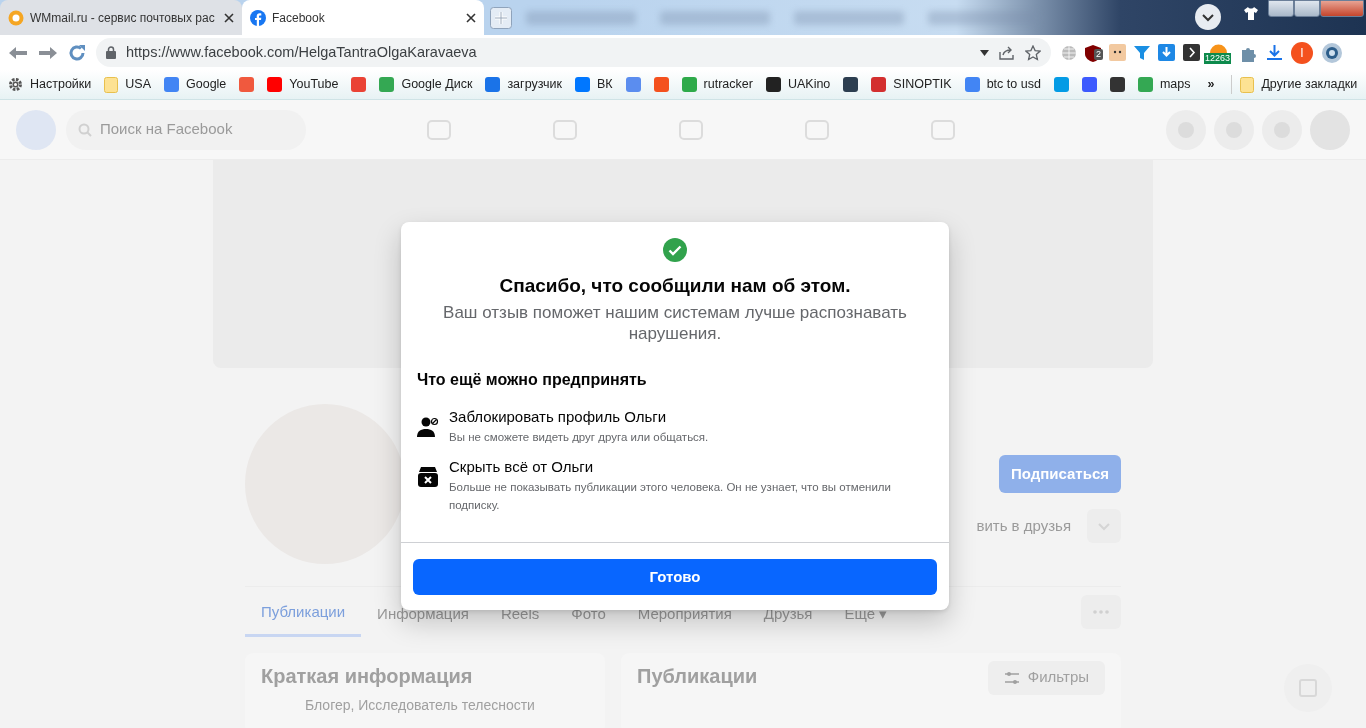  What do you see at coordinates (1307, 8) in the screenshot?
I see `maximize-button` at bounding box center [1307, 8].